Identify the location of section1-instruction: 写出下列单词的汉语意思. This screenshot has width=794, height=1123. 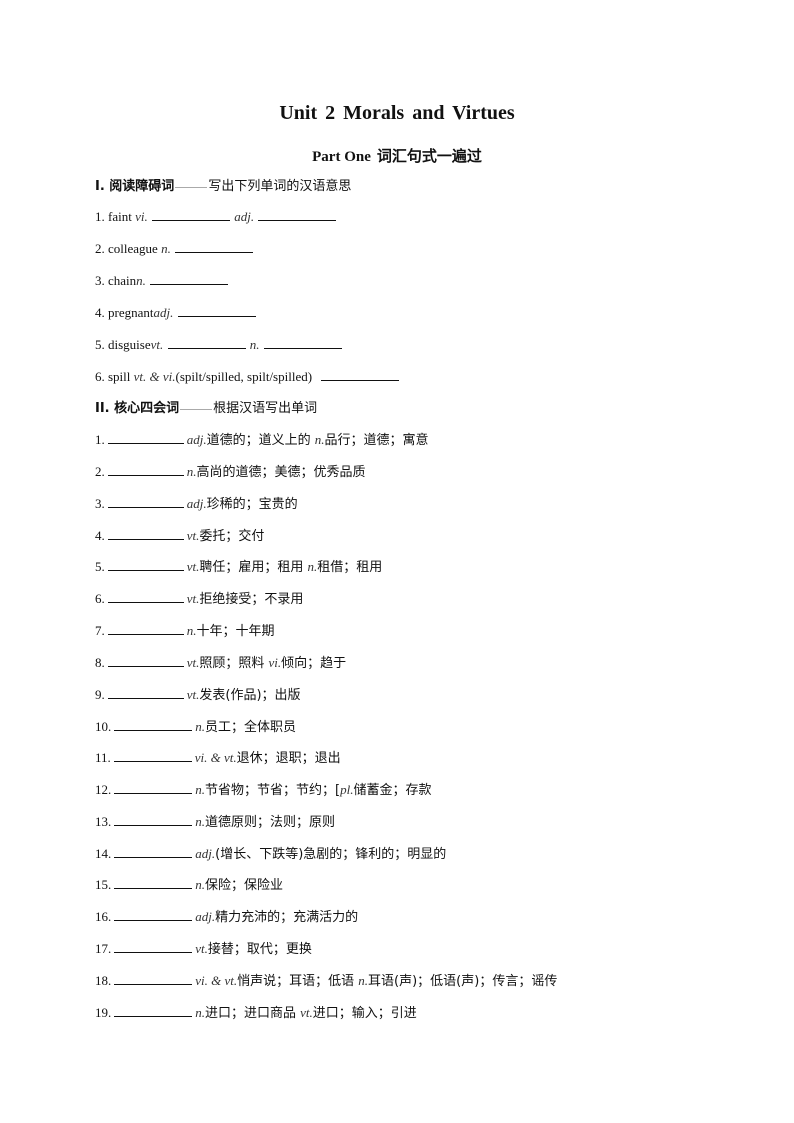
(280, 186).